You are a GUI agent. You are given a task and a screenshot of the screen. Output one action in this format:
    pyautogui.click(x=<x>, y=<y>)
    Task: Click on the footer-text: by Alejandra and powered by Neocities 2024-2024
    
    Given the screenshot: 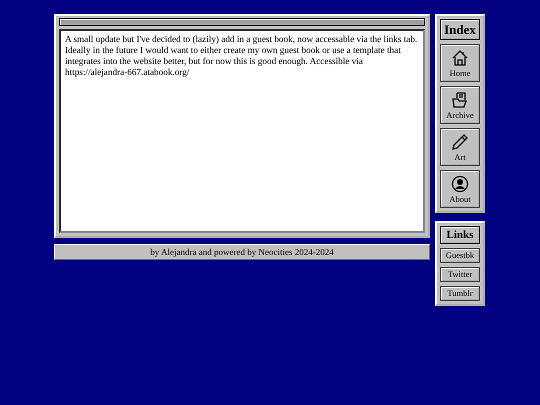 What is the action you would take?
    pyautogui.click(x=242, y=252)
    